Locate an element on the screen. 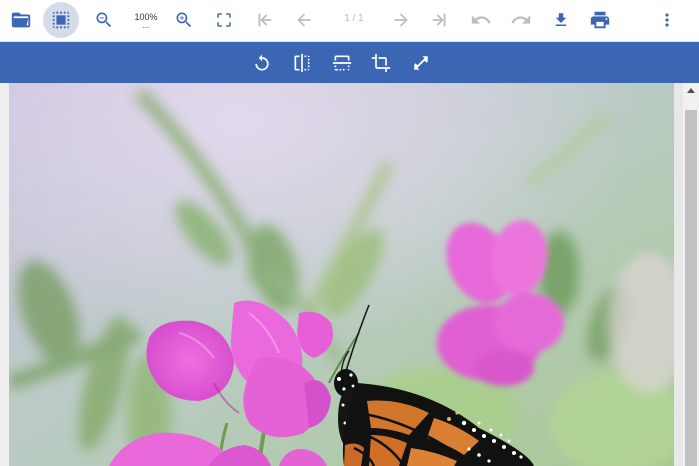 The image size is (699, 466). main-toolbar: 100% ... 1 / 1 is located at coordinates (349, 21).